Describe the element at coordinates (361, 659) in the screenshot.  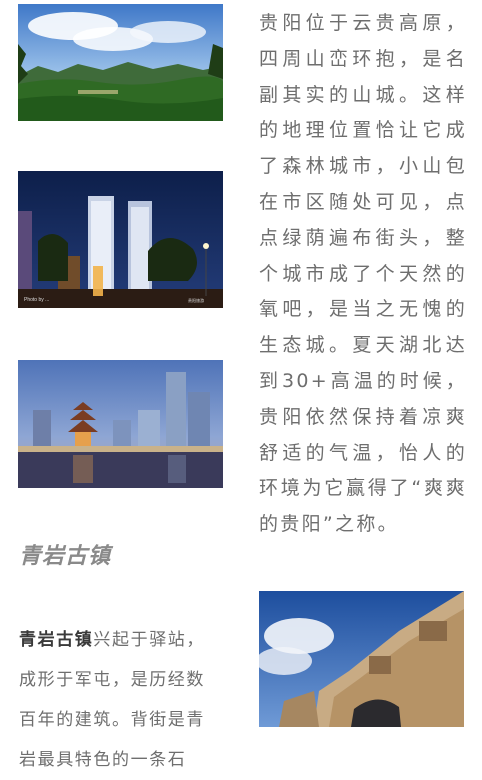
I see `ancient-gate-photo` at that location.